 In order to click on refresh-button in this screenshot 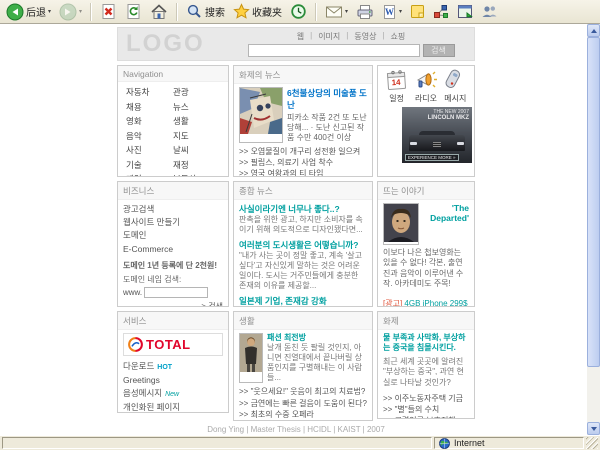, I will do `click(133, 11)`.